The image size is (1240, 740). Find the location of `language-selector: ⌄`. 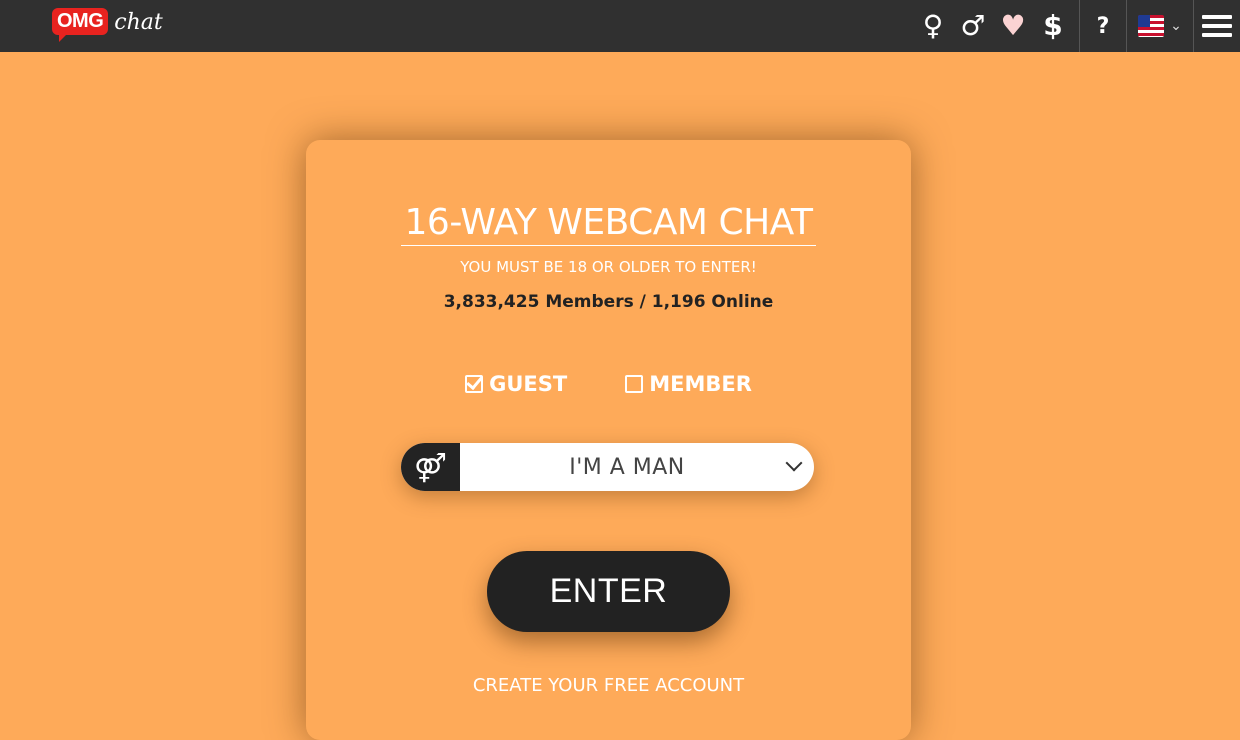

language-selector: ⌄ is located at coordinates (1160, 26).